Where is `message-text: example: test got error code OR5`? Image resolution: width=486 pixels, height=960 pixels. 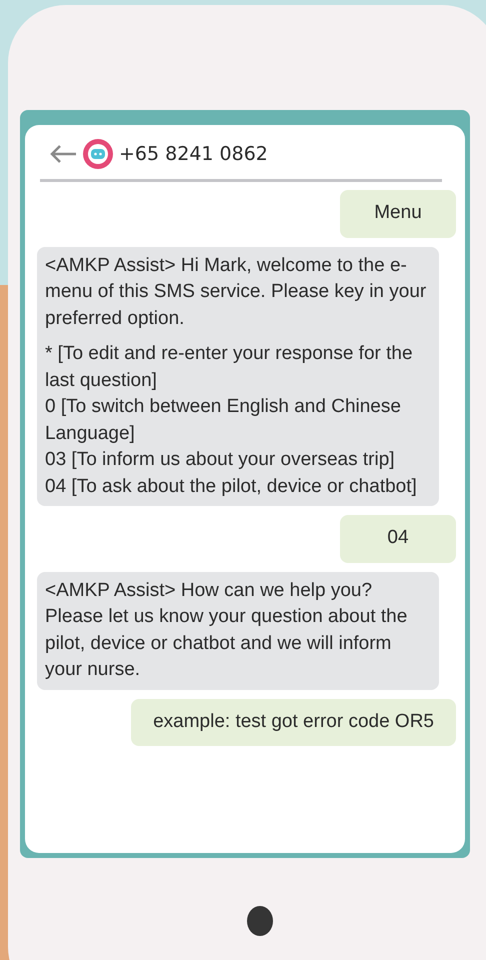 message-text: example: test got error code OR5 is located at coordinates (293, 722).